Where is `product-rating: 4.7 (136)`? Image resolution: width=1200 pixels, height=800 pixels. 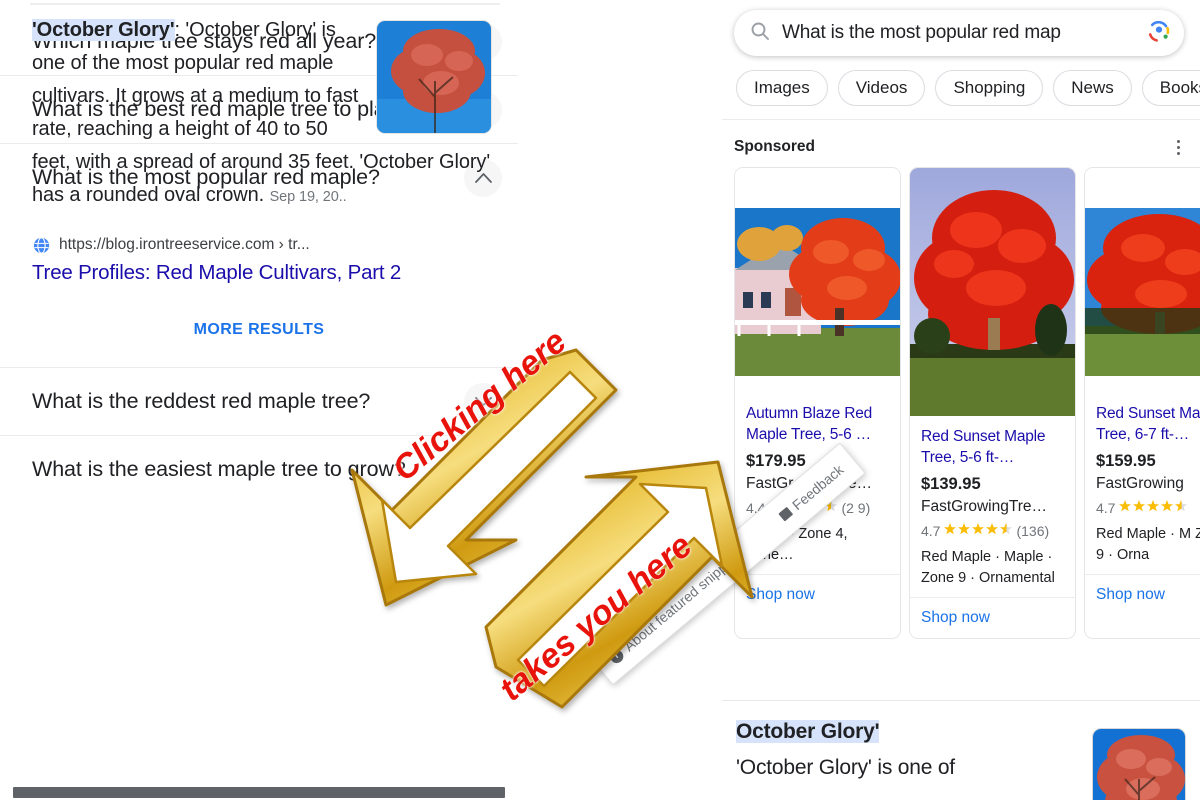
product-rating: 4.7 (136) is located at coordinates (992, 531).